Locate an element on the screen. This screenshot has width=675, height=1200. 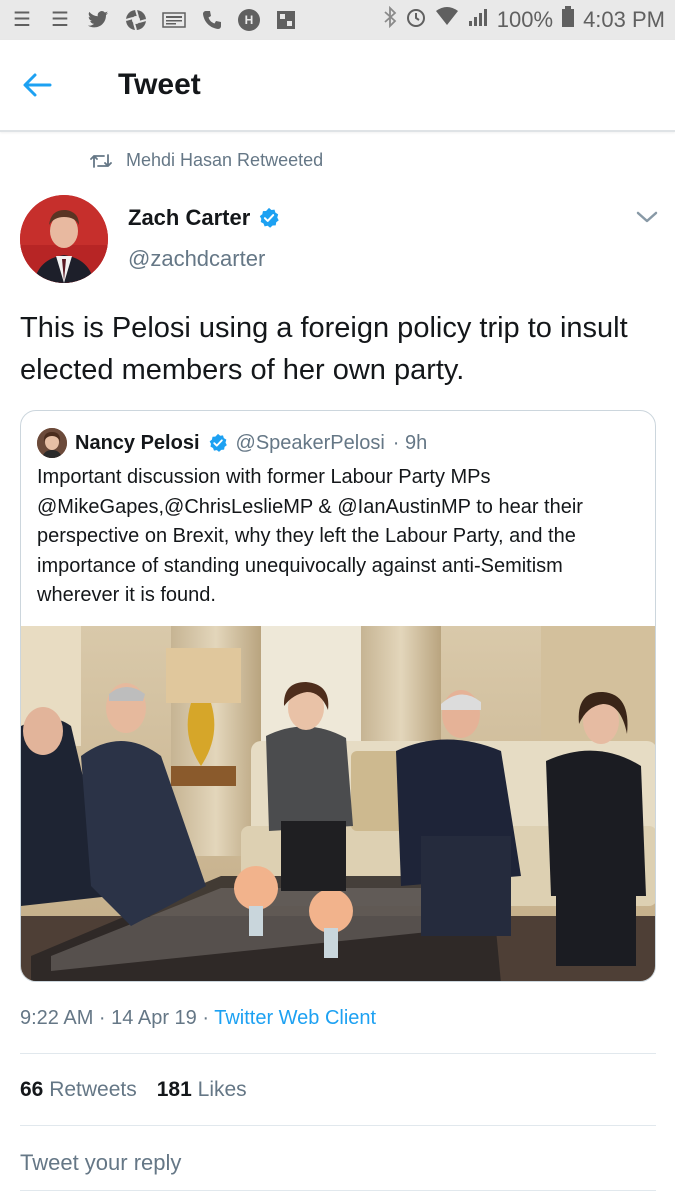
app-header: Tweet is located at coordinates (337, 86).